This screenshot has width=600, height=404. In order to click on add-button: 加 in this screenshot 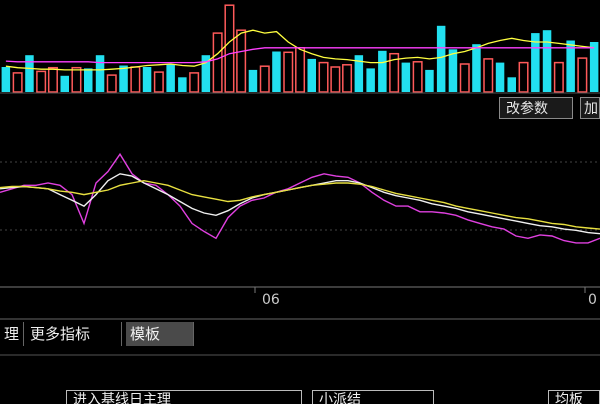, I will do `click(590, 108)`.